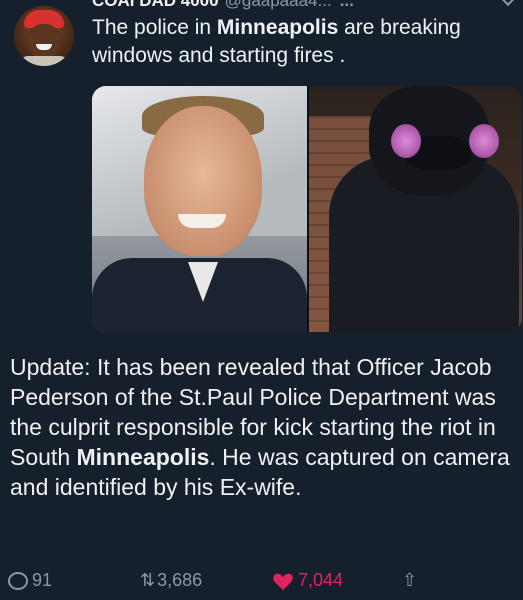  I want to click on officer-head, so click(203, 181).